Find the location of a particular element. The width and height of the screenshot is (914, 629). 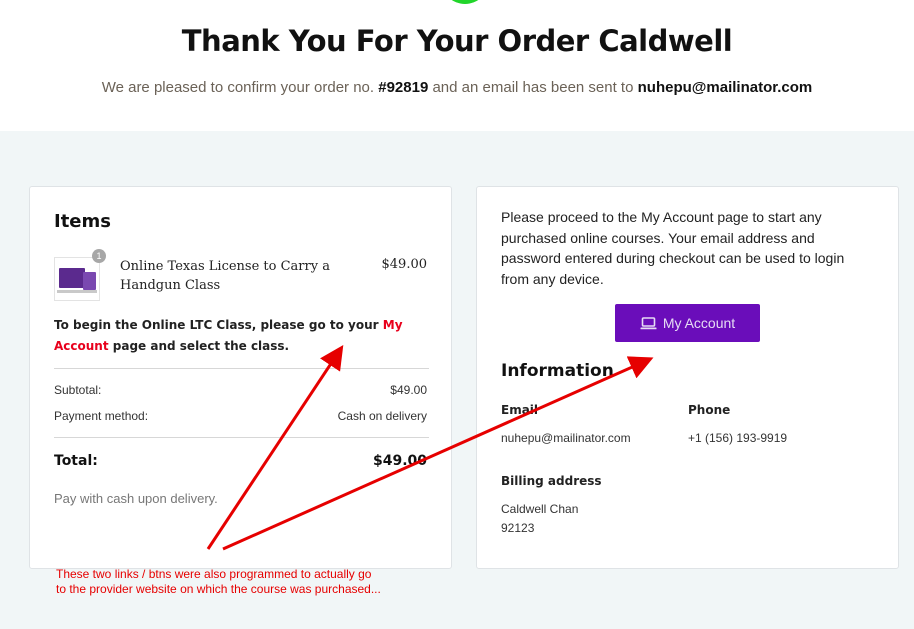

payment-note: Pay with cash upon delivery. is located at coordinates (136, 498).